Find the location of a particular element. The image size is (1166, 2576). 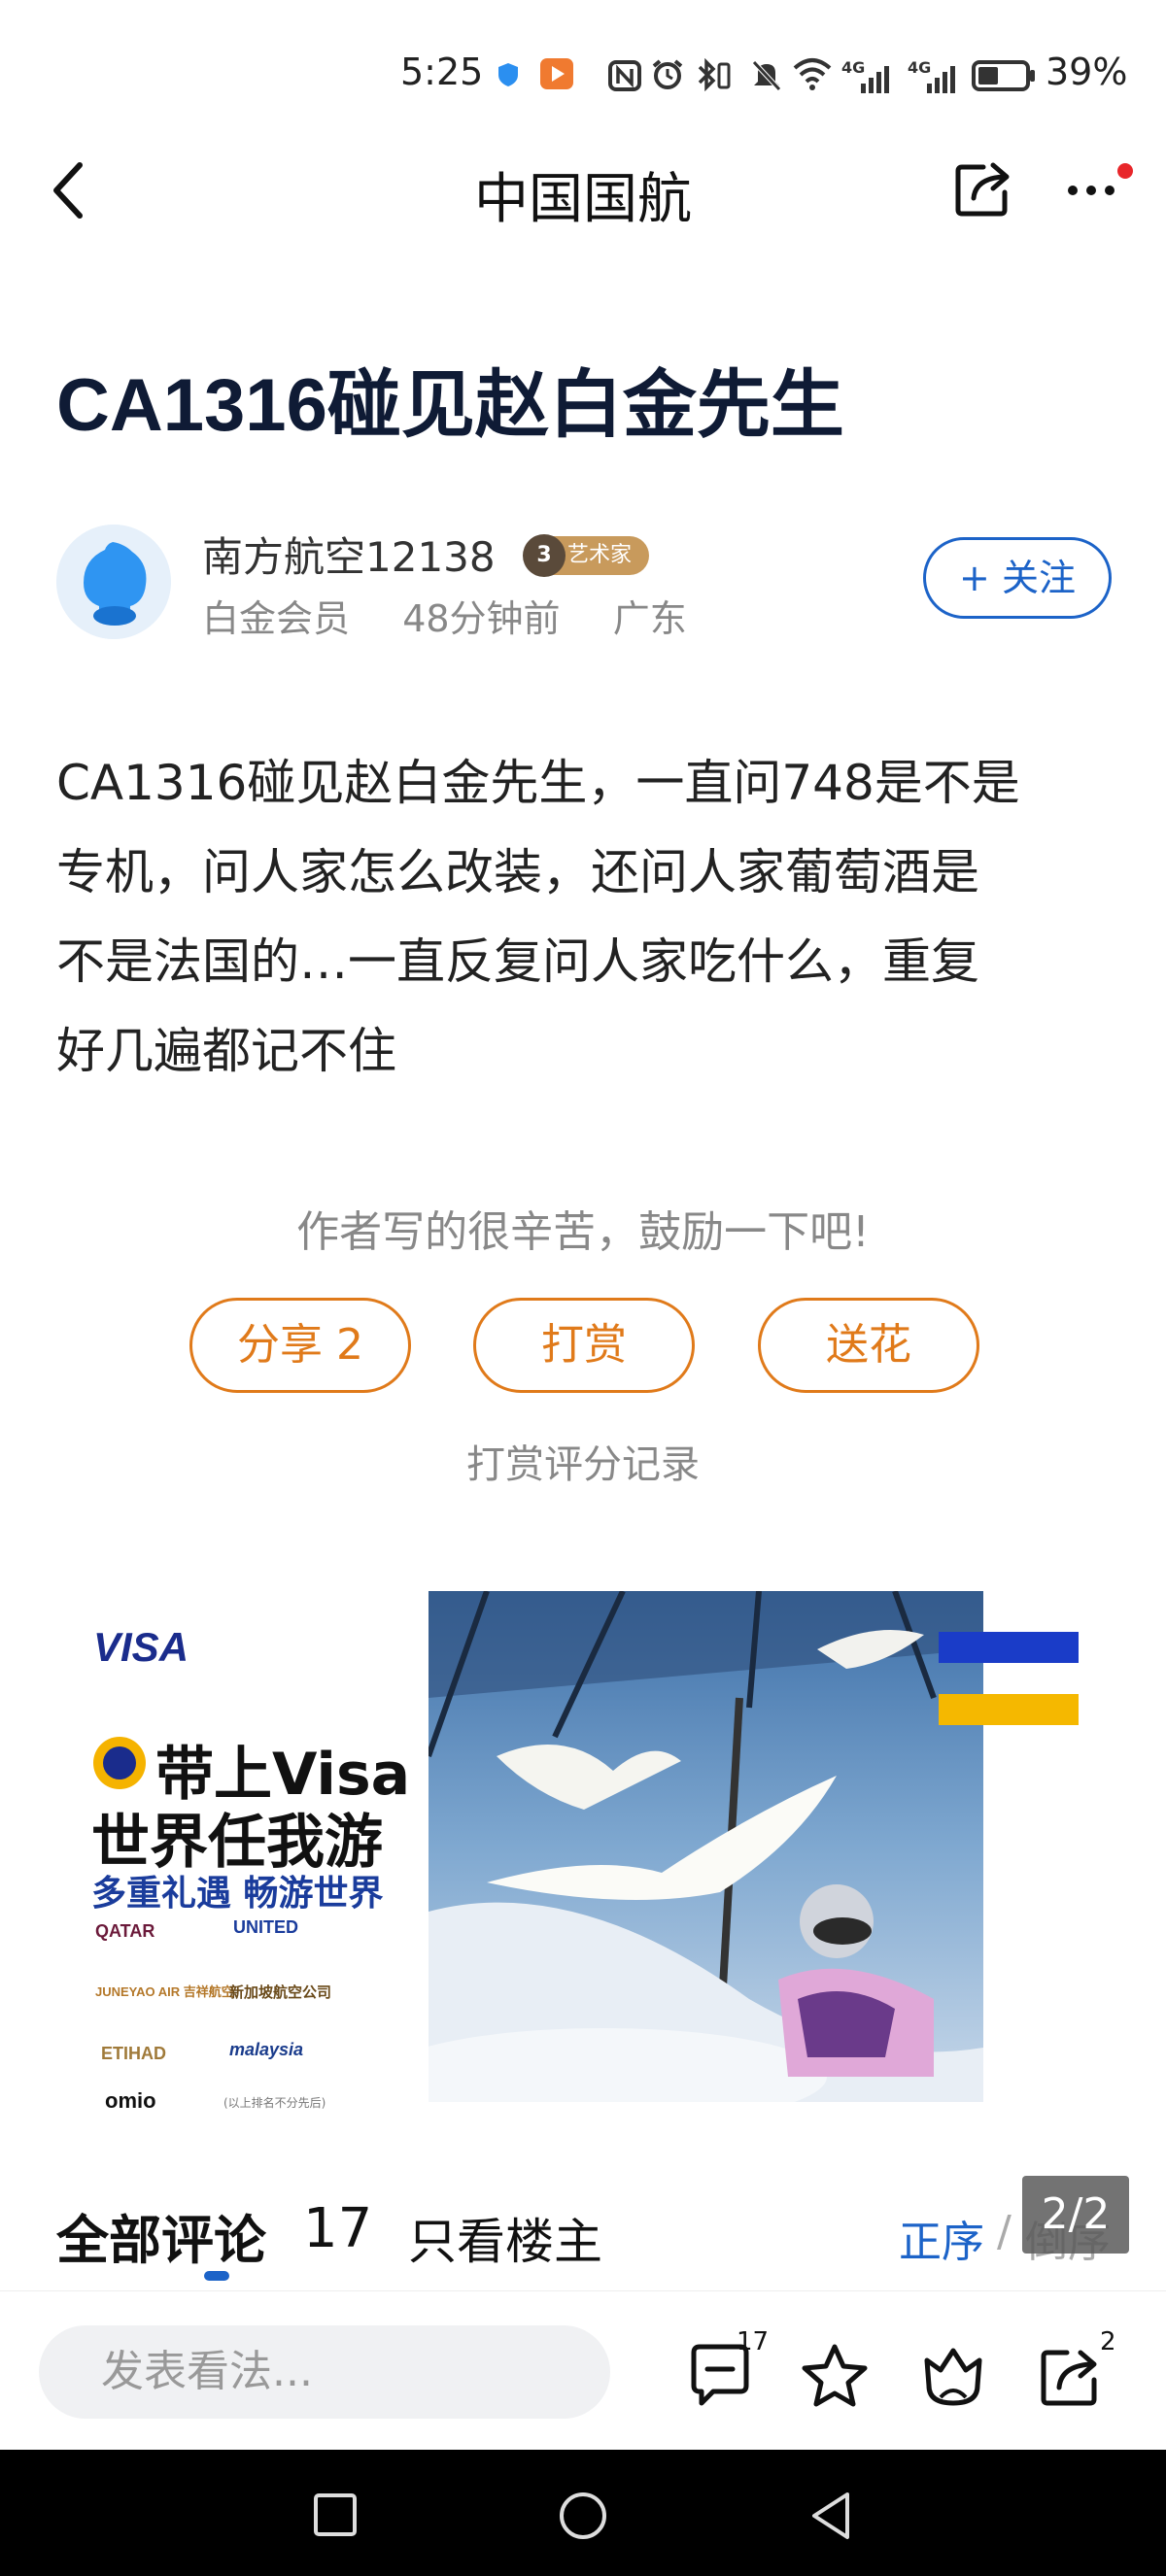

alarm-icon is located at coordinates (667, 74).